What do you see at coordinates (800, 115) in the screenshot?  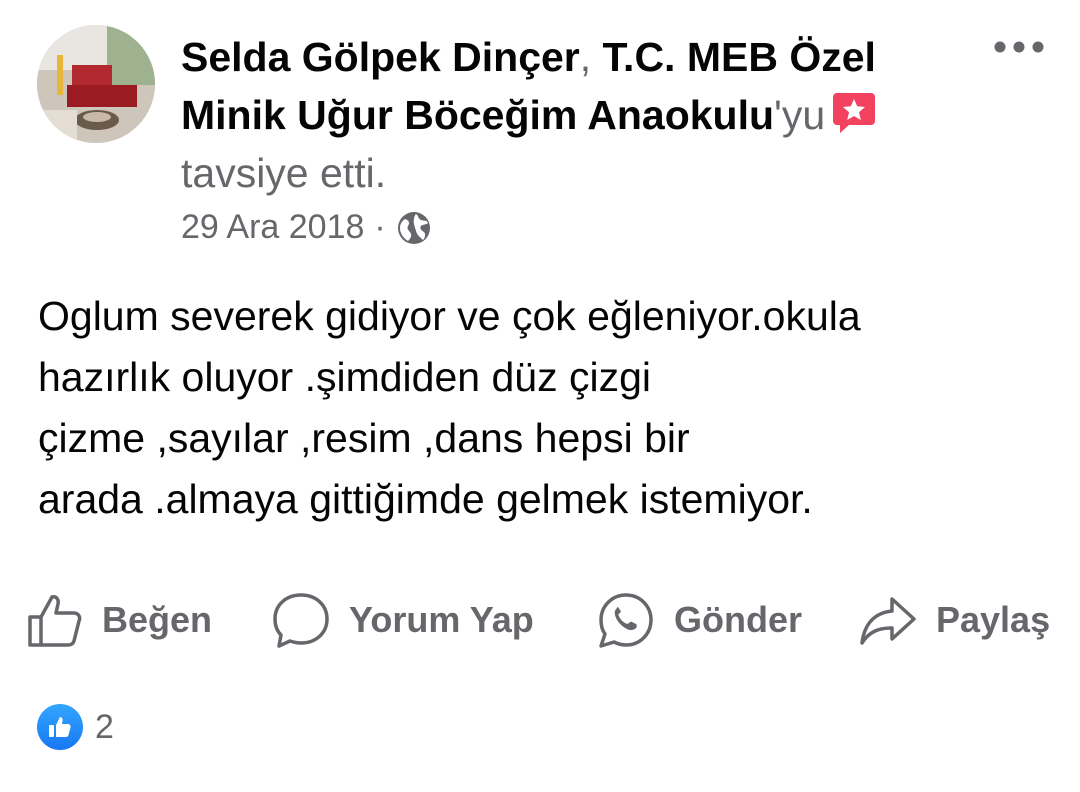 I see `page-suffix: 'yu` at bounding box center [800, 115].